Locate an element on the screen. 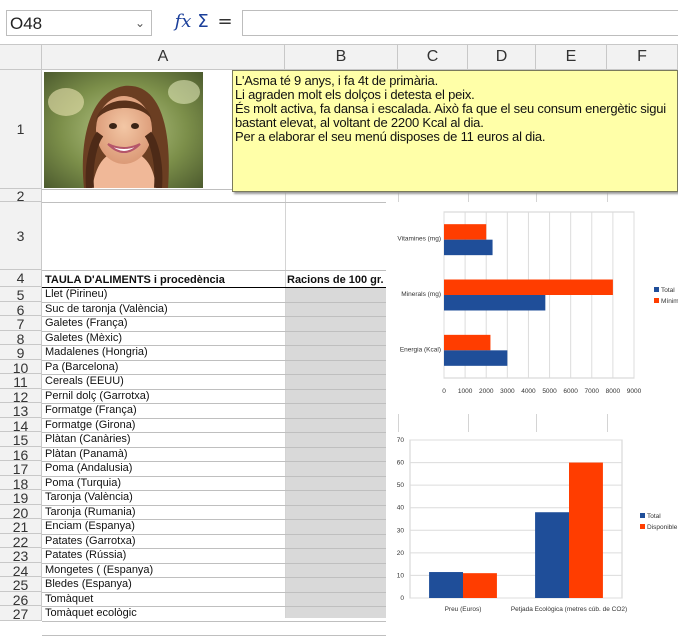  row-header-11: 11 is located at coordinates (21, 382).